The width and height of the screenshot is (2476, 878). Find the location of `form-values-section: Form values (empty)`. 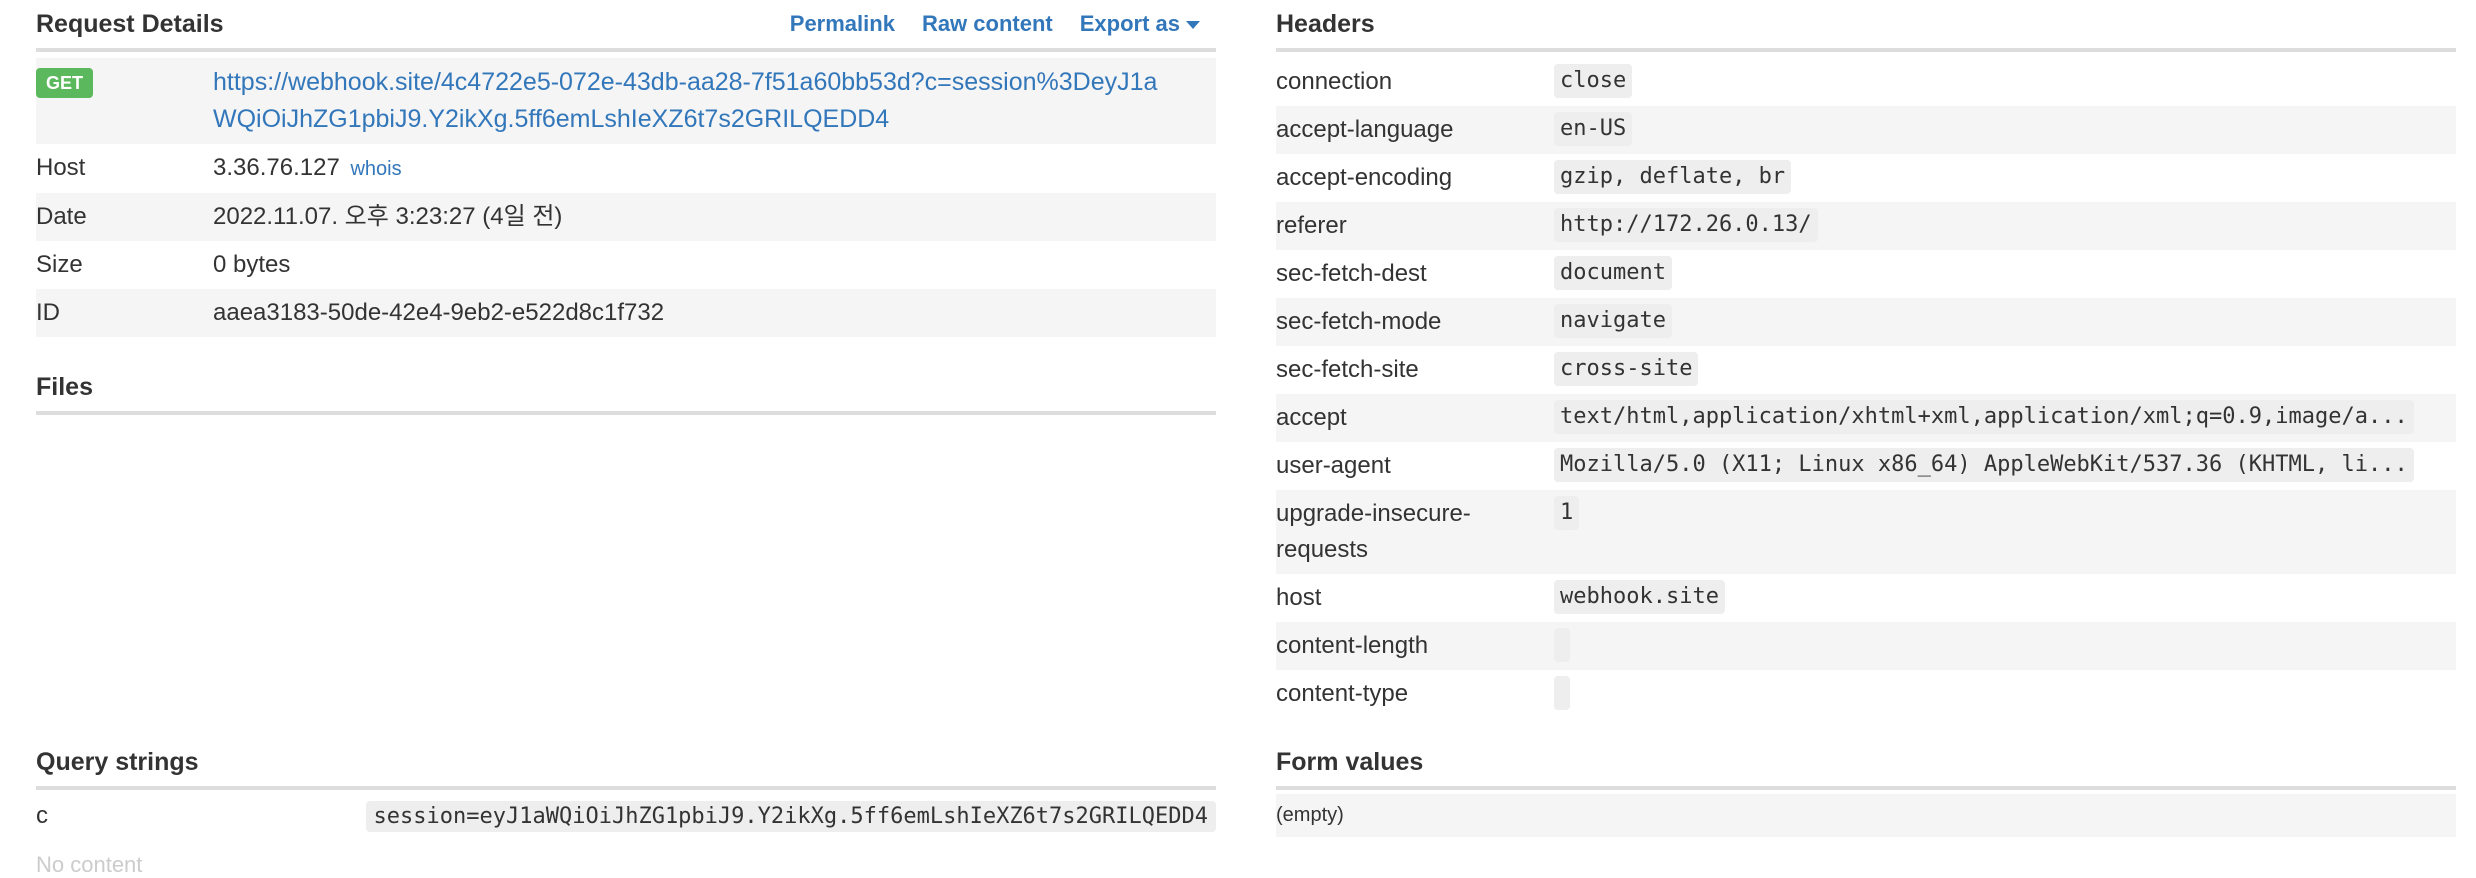

form-values-section: Form values (empty) is located at coordinates (1866, 787).